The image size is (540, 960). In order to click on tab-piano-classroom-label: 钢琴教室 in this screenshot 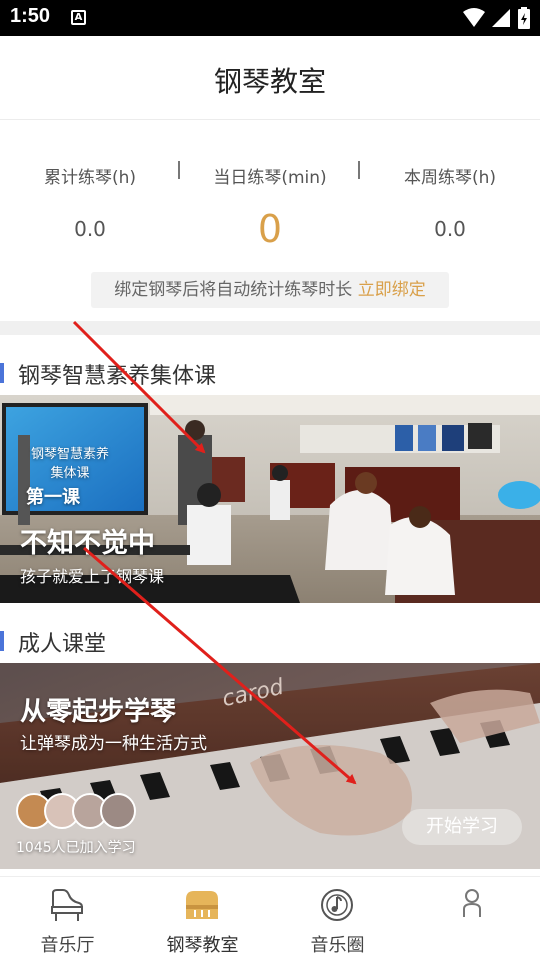, I will do `click(202, 945)`.